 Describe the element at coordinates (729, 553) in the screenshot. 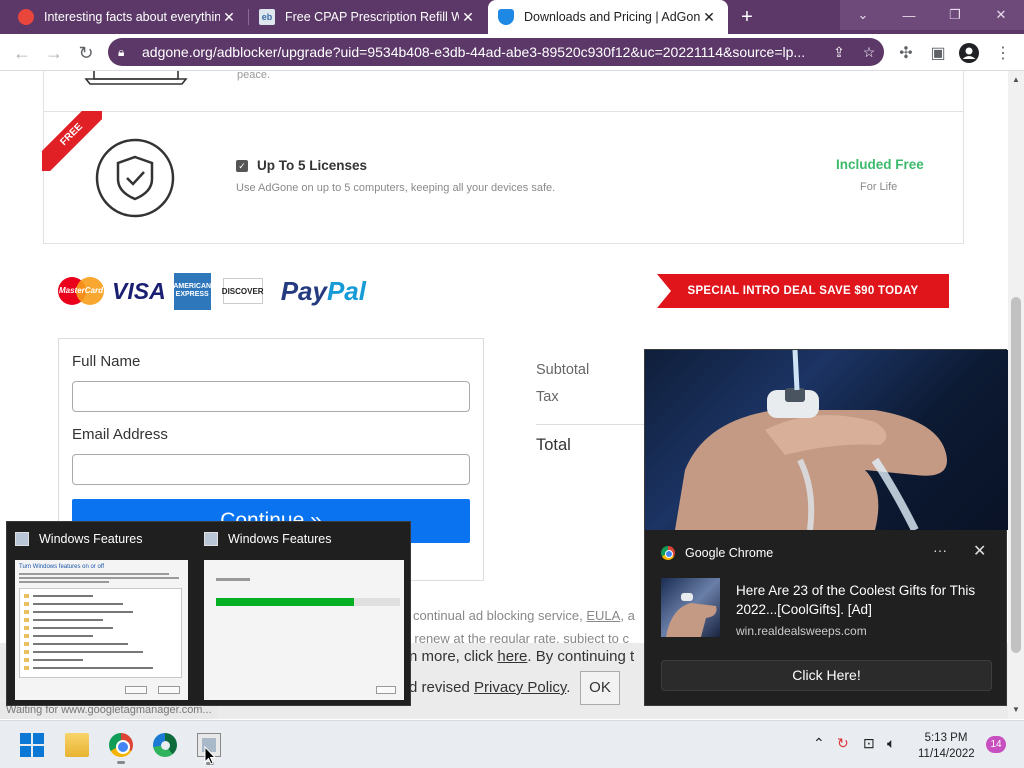

I see `notification-app-name: Google Chrome` at that location.